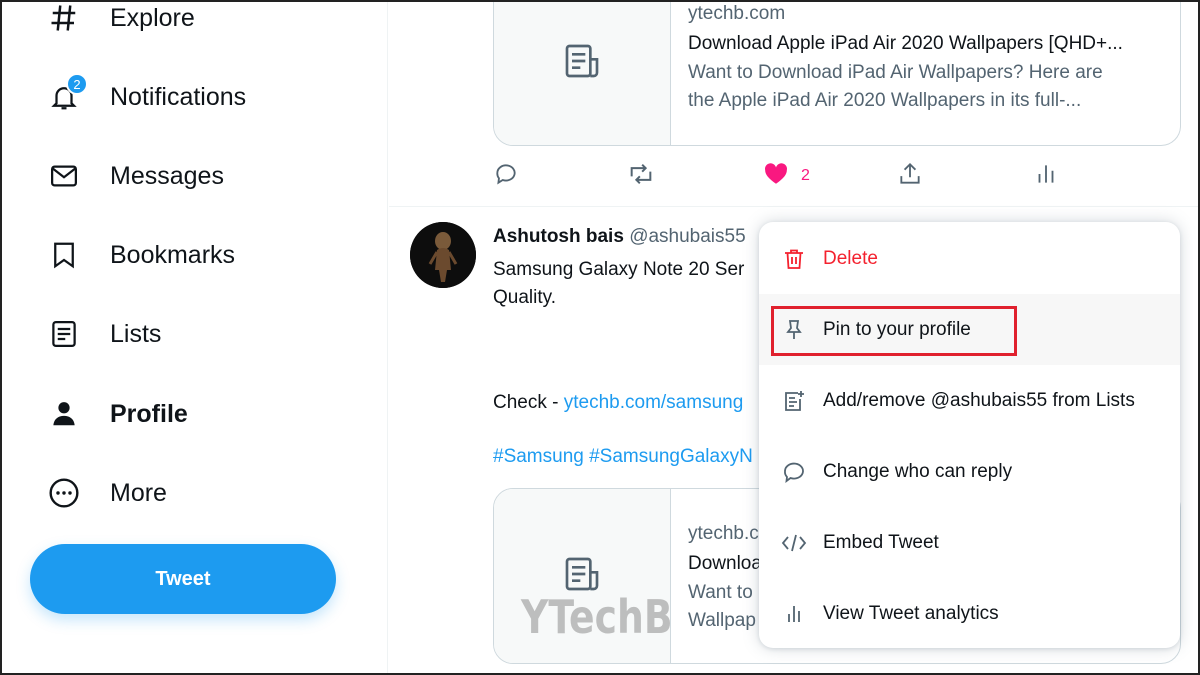 The width and height of the screenshot is (1200, 675). Describe the element at coordinates (64, 18) in the screenshot. I see `hashtag-icon` at that location.